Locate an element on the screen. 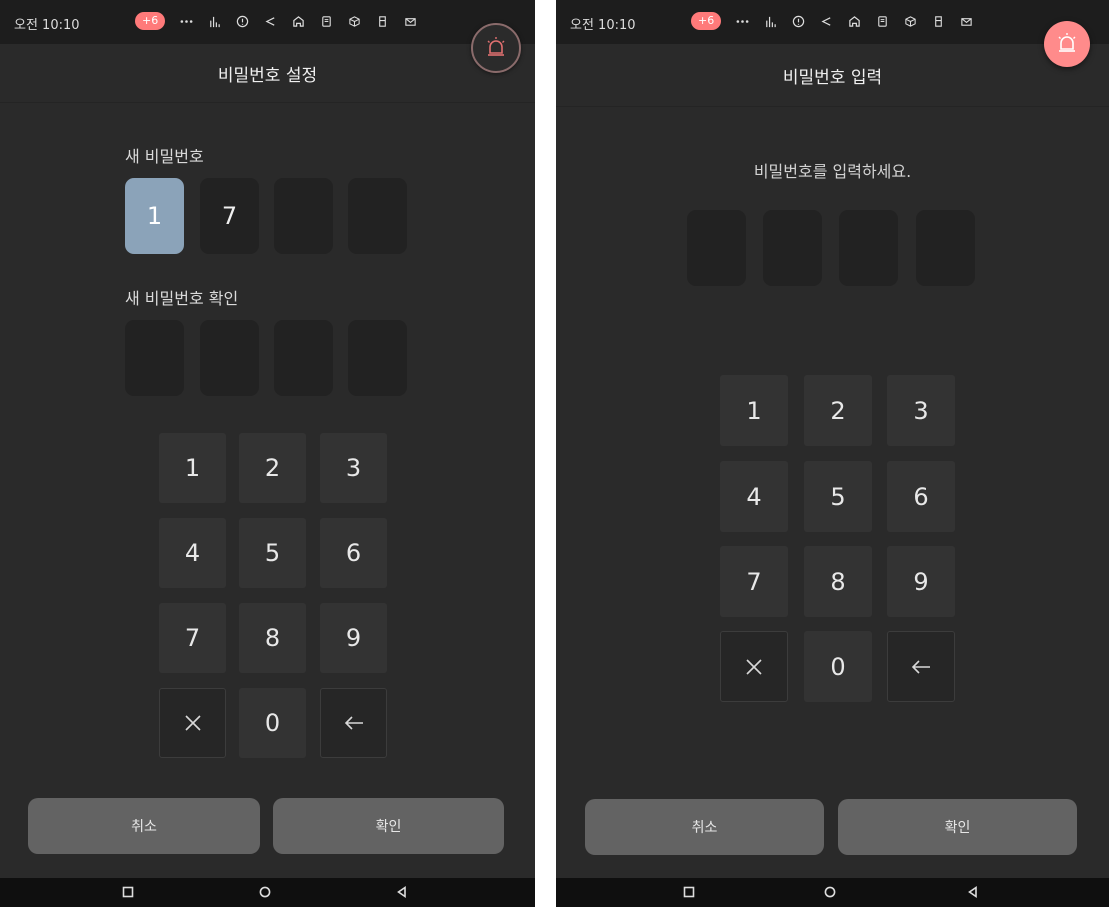 Image resolution: width=1109 pixels, height=907 pixels. page-title: 비밀번호 설정 is located at coordinates (267, 73).